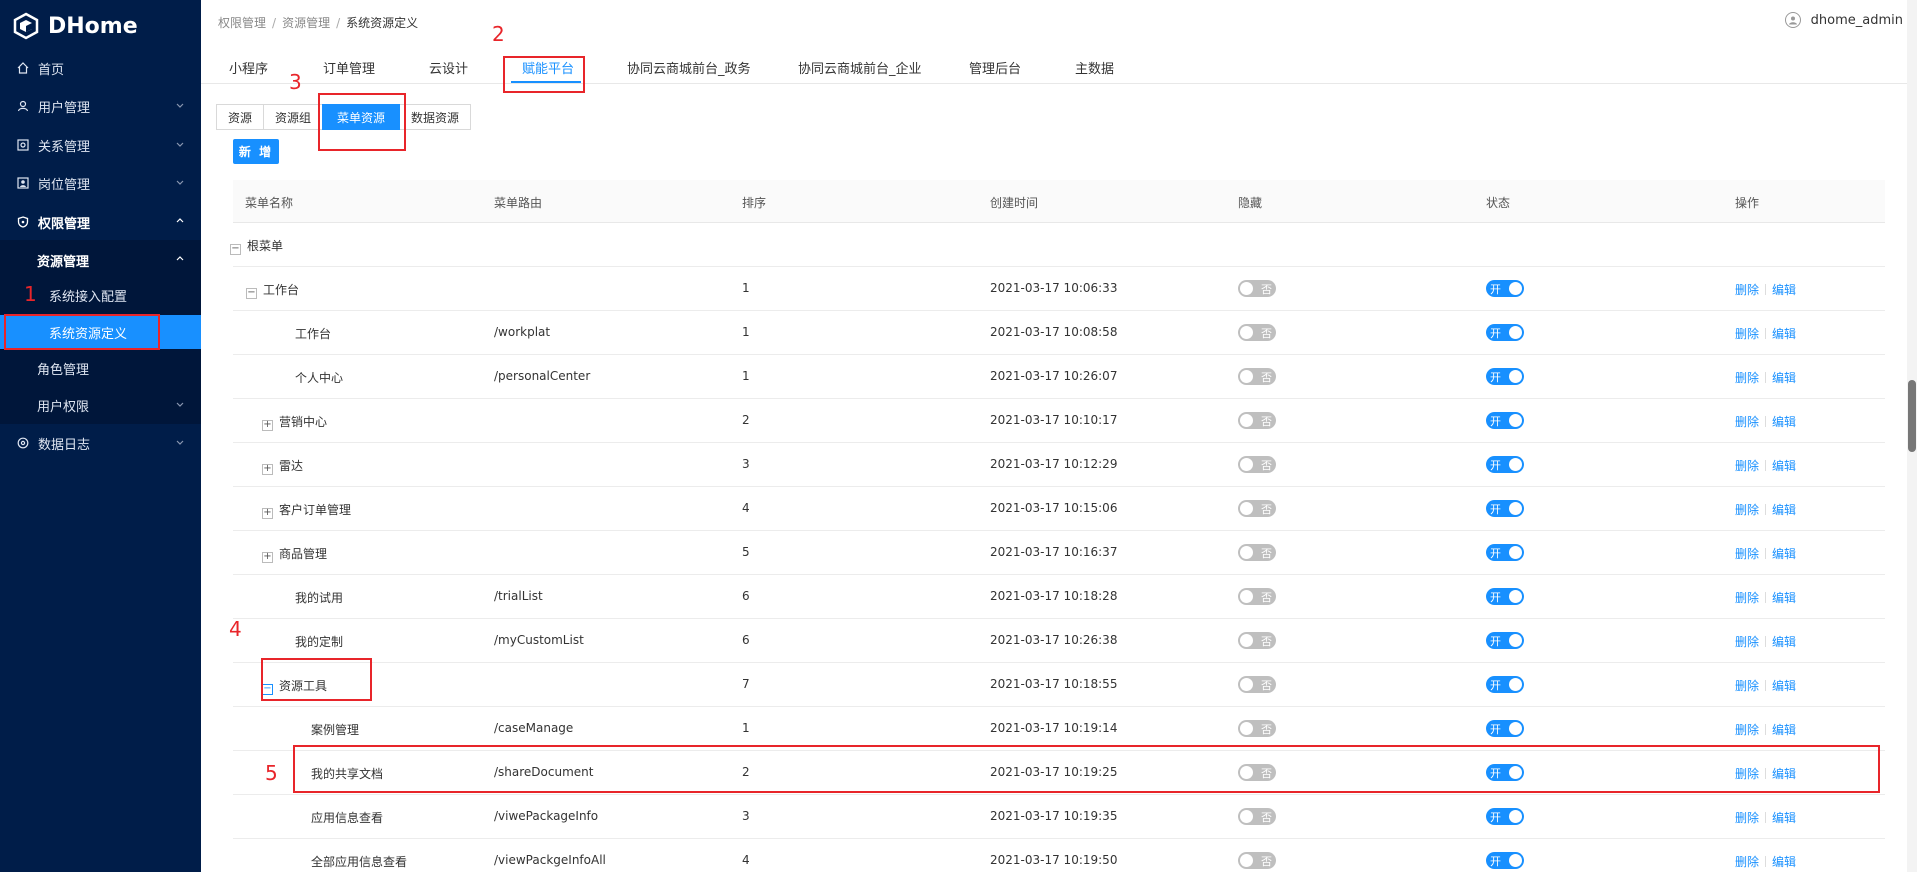 The height and width of the screenshot is (872, 1917). I want to click on breadcrumb-item: 权限管理, so click(242, 23).